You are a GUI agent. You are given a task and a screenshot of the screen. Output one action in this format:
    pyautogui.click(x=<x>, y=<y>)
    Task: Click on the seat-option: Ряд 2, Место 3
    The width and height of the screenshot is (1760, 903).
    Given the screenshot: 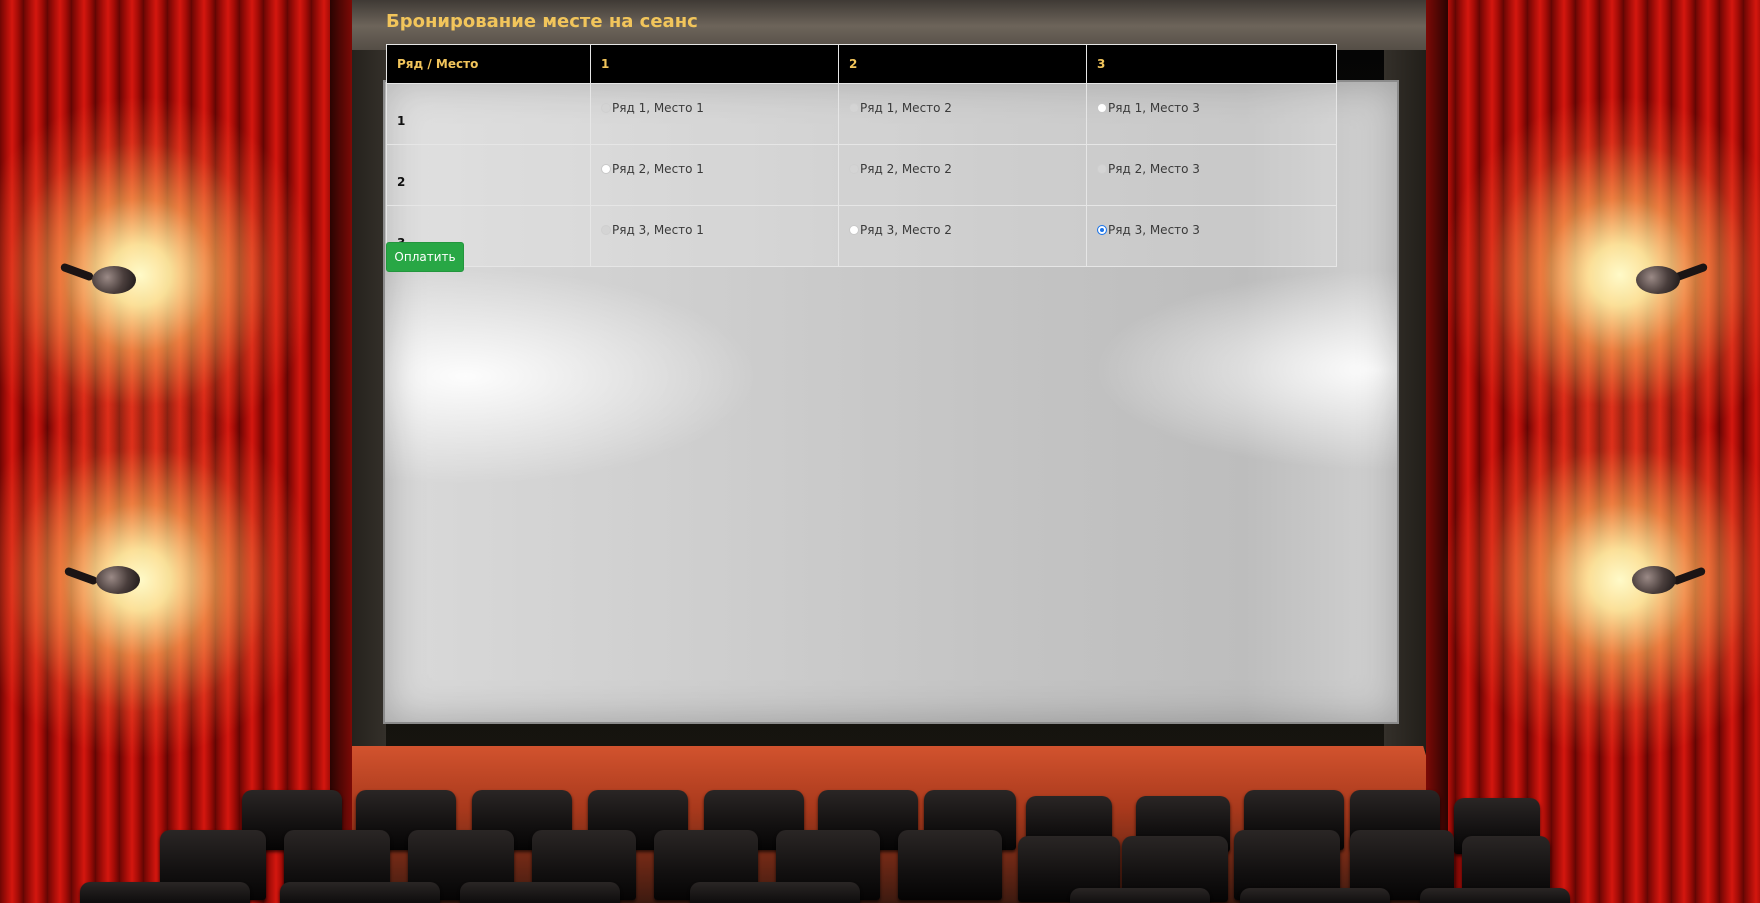 What is the action you would take?
    pyautogui.click(x=1148, y=169)
    